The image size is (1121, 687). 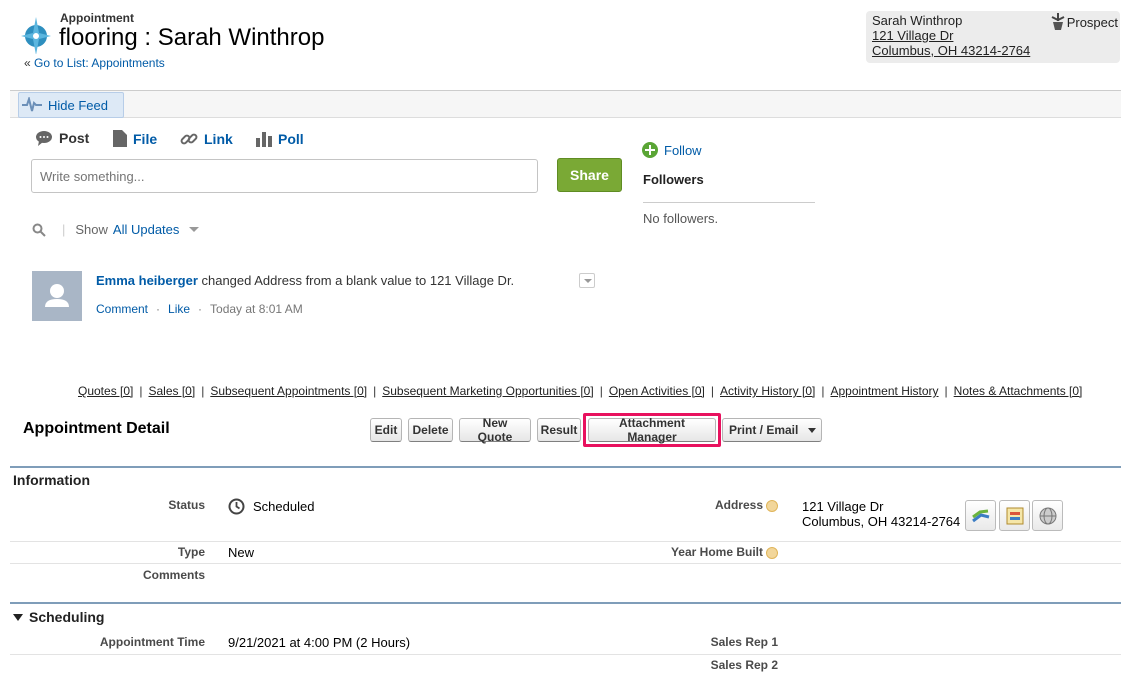 I want to click on related-link-open-activities: Open Activities [0], so click(x=657, y=391).